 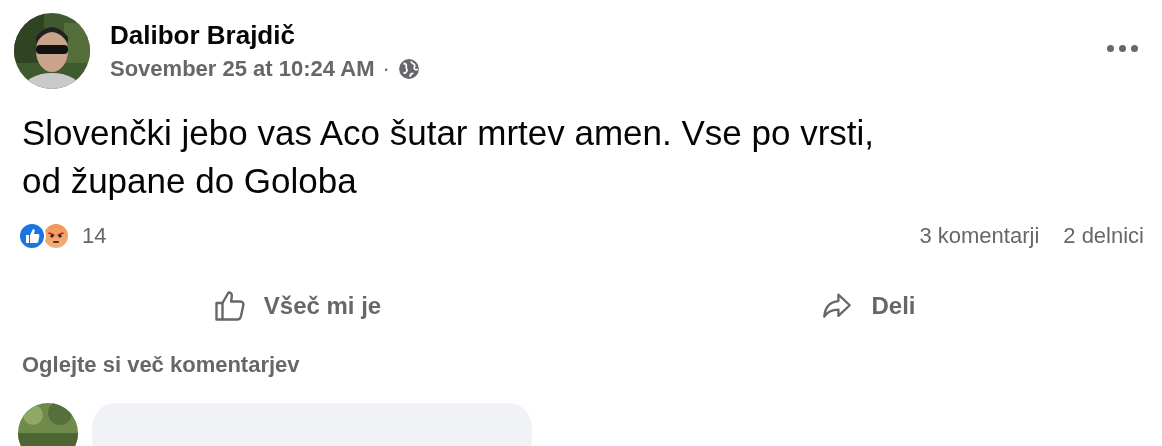 I want to click on comments-count: 3 komentarji, so click(x=979, y=235).